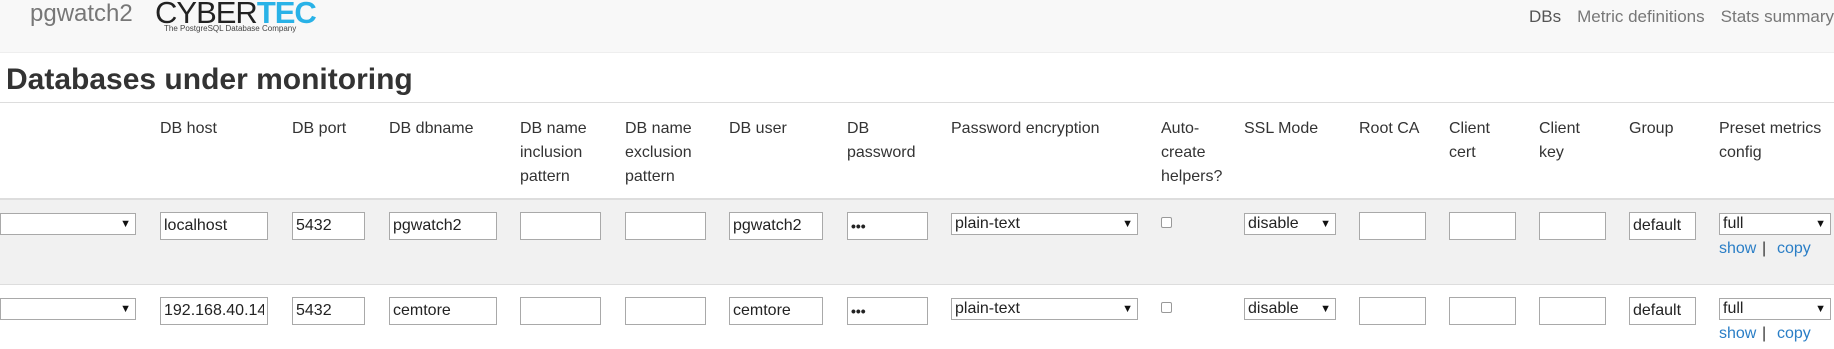 The height and width of the screenshot is (349, 1834). What do you see at coordinates (431, 128) in the screenshot?
I see `col-header-db-dbname: DB dbname` at bounding box center [431, 128].